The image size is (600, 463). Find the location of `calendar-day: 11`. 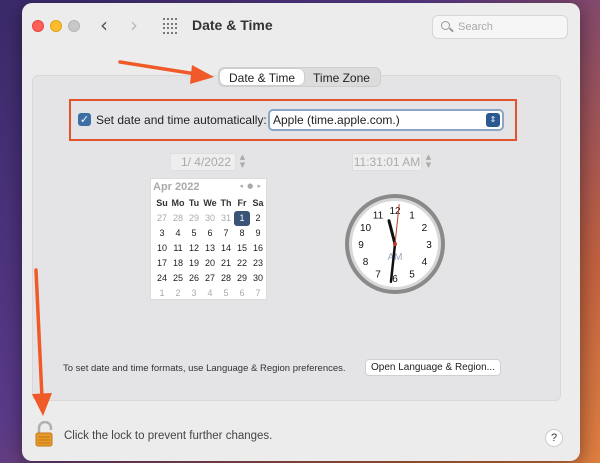

calendar-day: 11 is located at coordinates (178, 248).